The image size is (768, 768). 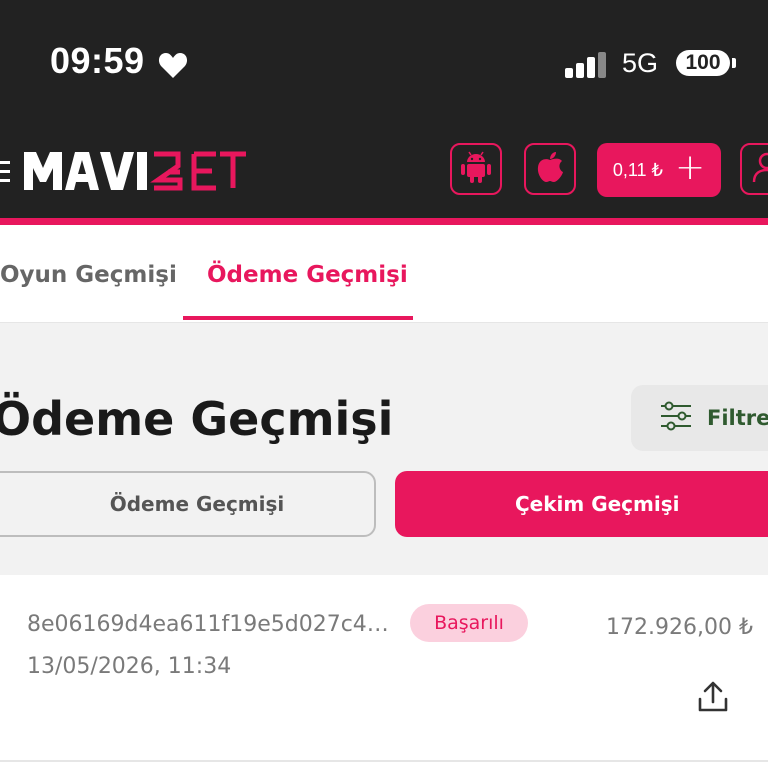 What do you see at coordinates (298, 318) in the screenshot?
I see `active-tab-indicator` at bounding box center [298, 318].